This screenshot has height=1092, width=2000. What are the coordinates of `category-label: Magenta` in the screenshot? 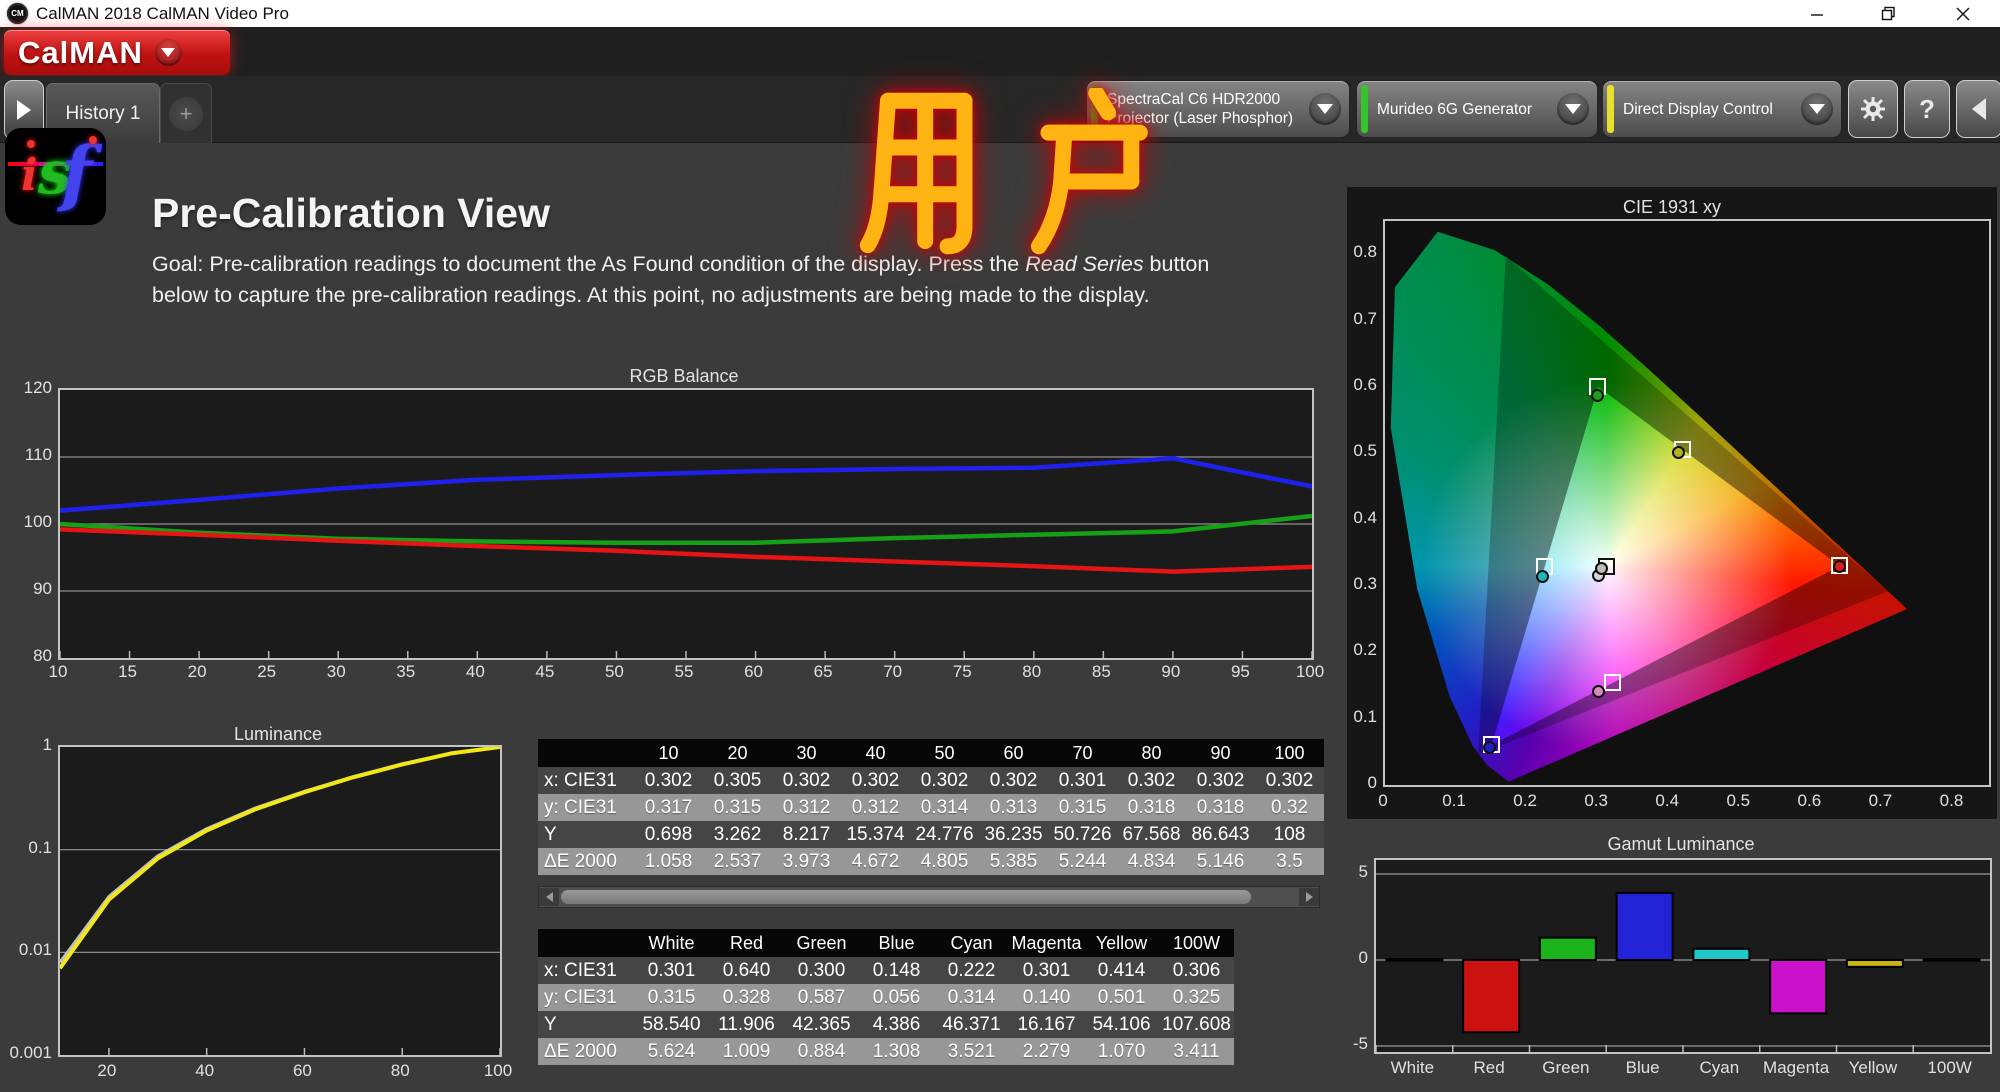 It's located at (1796, 1067).